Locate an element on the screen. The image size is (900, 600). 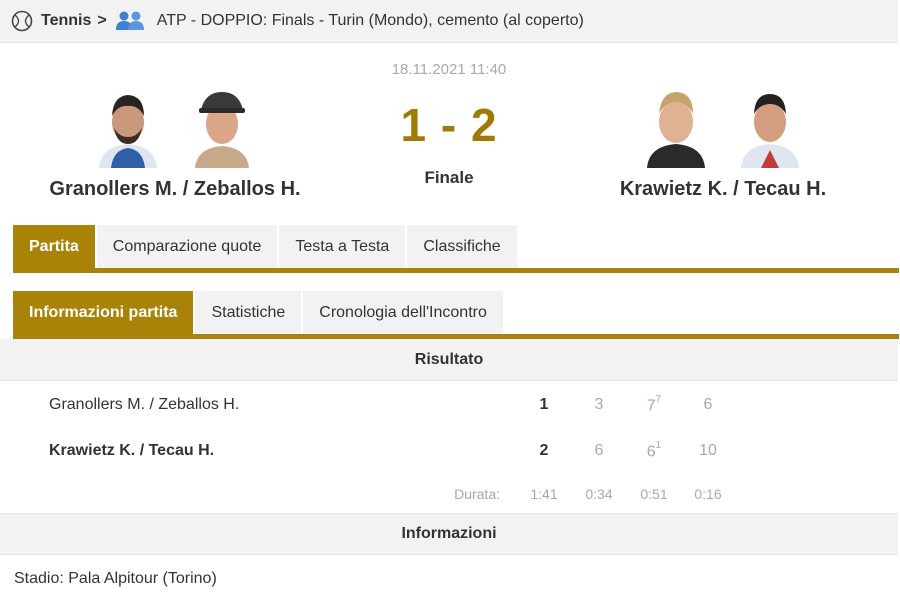
home-team: Granollers M. / Zeballos H. is located at coordinates (175, 140).